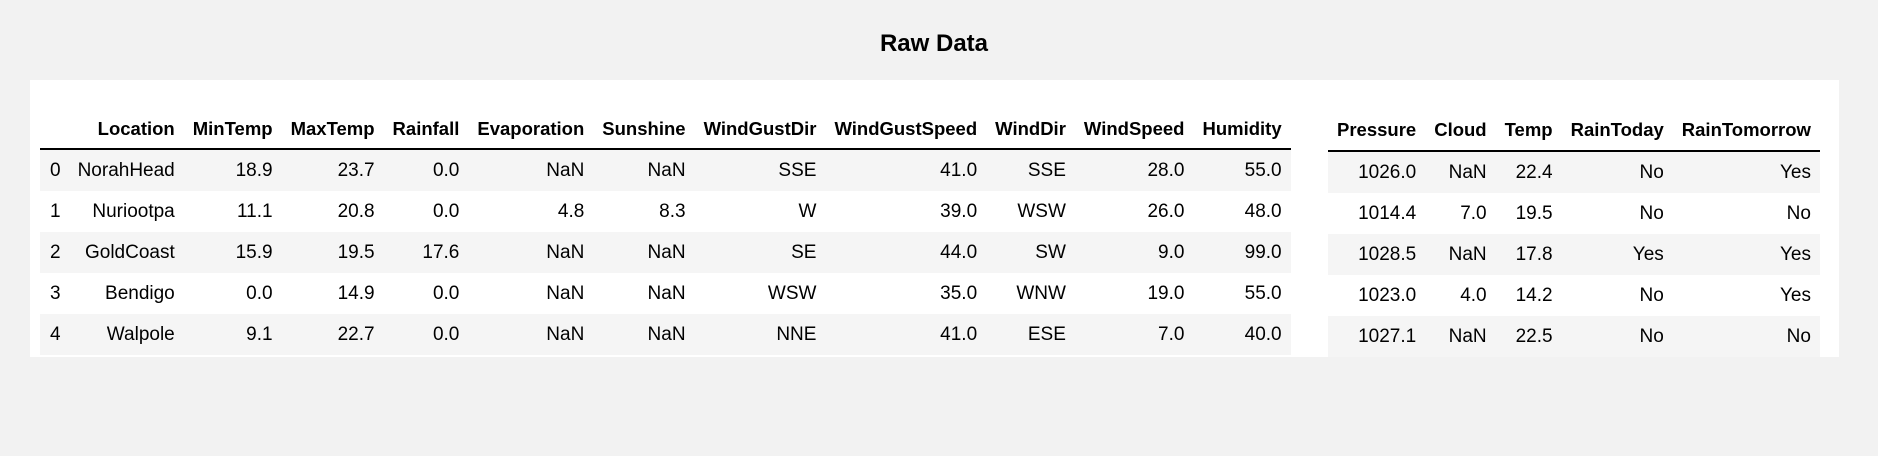 This screenshot has width=1878, height=456. Describe the element at coordinates (531, 130) in the screenshot. I see `column-header: Evaporation` at that location.